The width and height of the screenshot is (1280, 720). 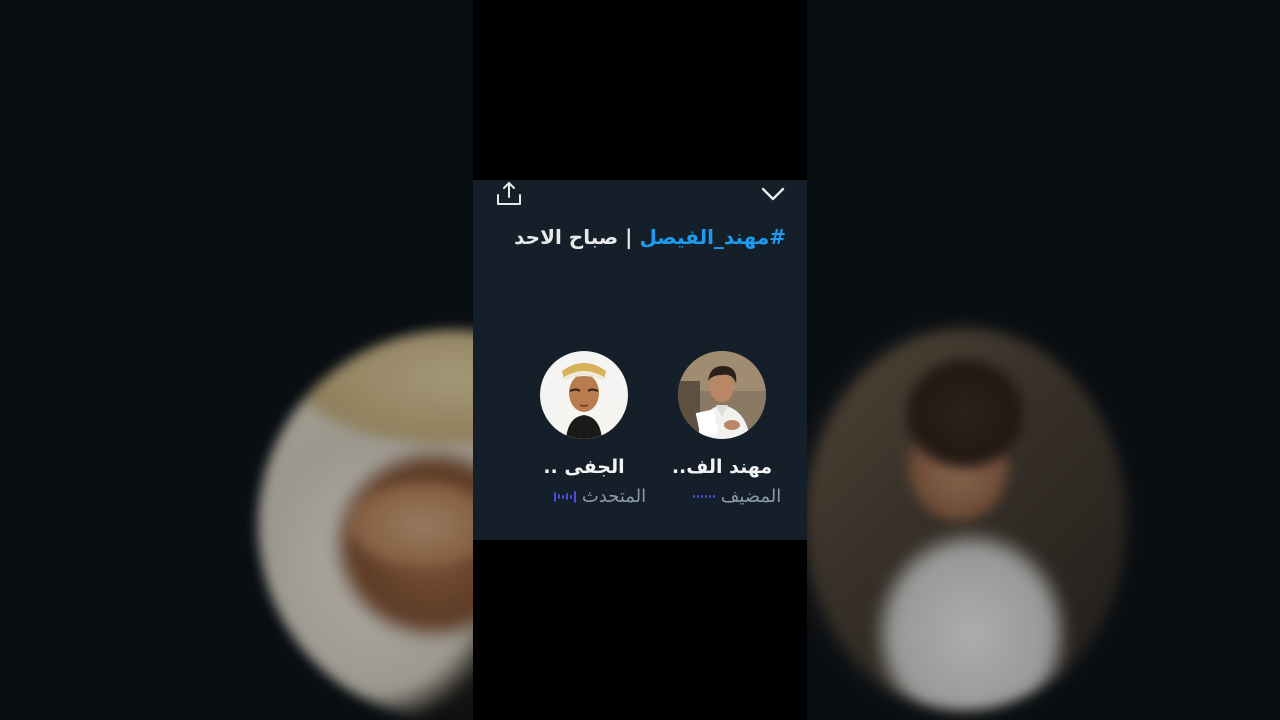 I want to click on speaker-role-row: المتحدث, so click(x=600, y=496).